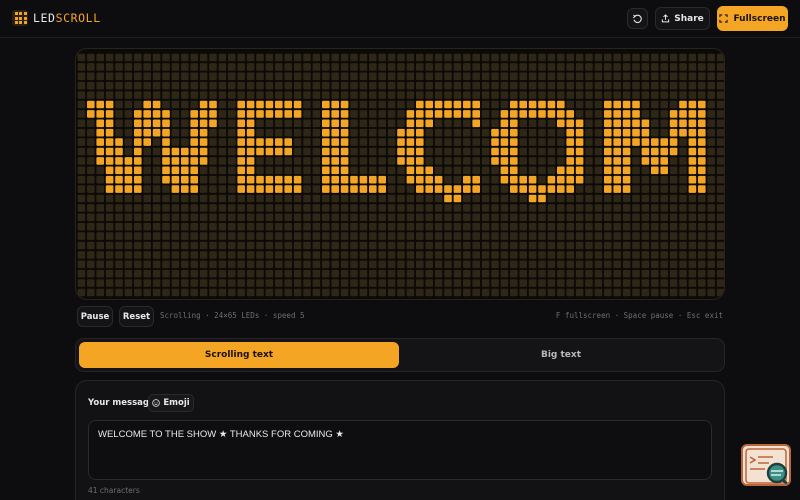  I want to click on fullscreen-button: Fullscreen, so click(752, 18).